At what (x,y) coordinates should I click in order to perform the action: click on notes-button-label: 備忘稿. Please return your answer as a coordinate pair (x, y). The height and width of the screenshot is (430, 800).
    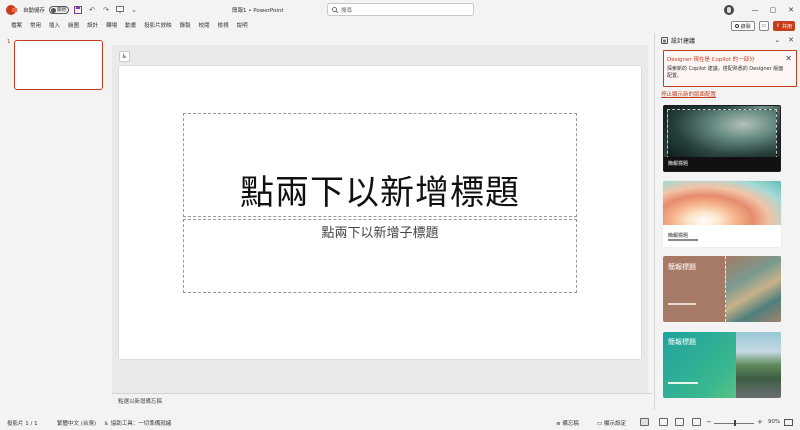
    Looking at the image, I should click on (570, 424).